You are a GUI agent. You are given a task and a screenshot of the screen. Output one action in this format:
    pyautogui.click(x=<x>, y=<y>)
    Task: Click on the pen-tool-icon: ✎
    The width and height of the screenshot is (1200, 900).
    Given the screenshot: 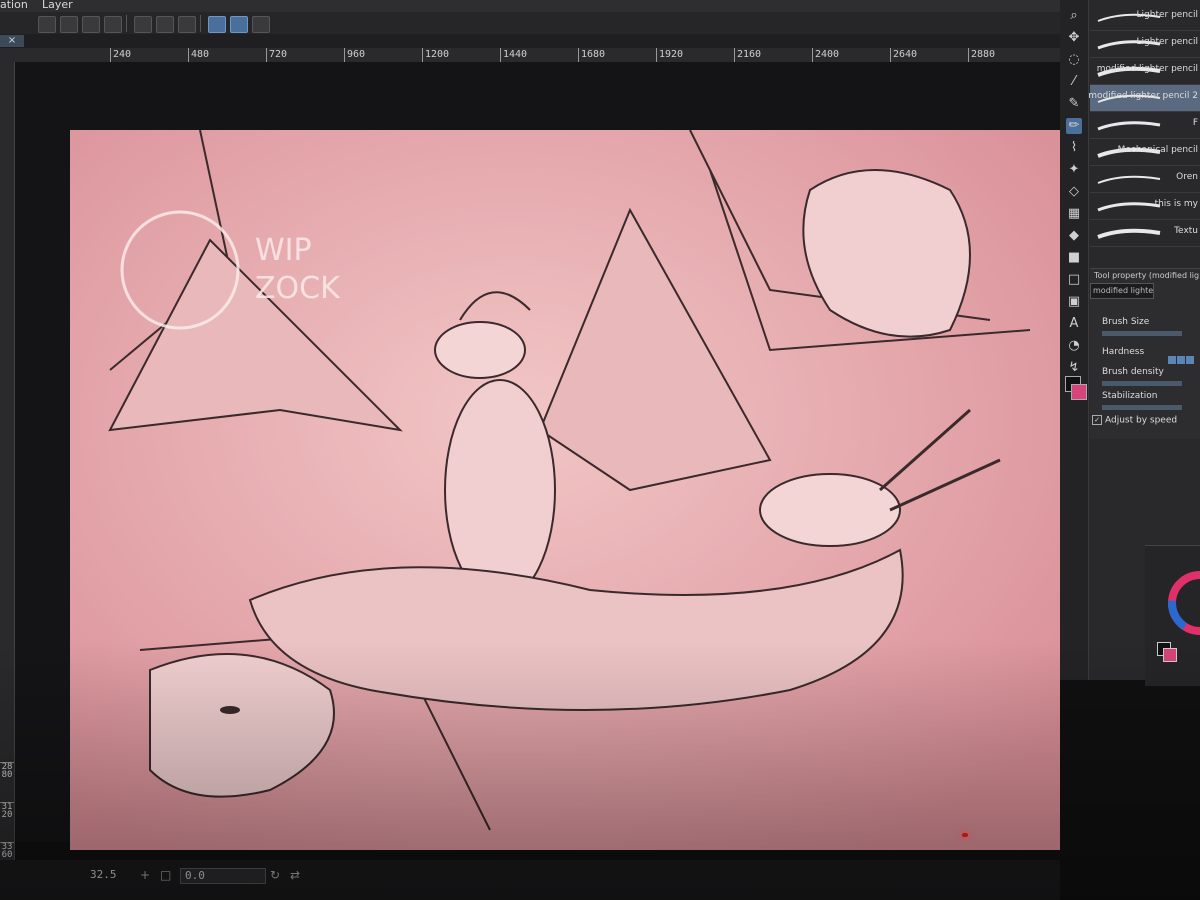 What is the action you would take?
    pyautogui.click(x=1074, y=104)
    